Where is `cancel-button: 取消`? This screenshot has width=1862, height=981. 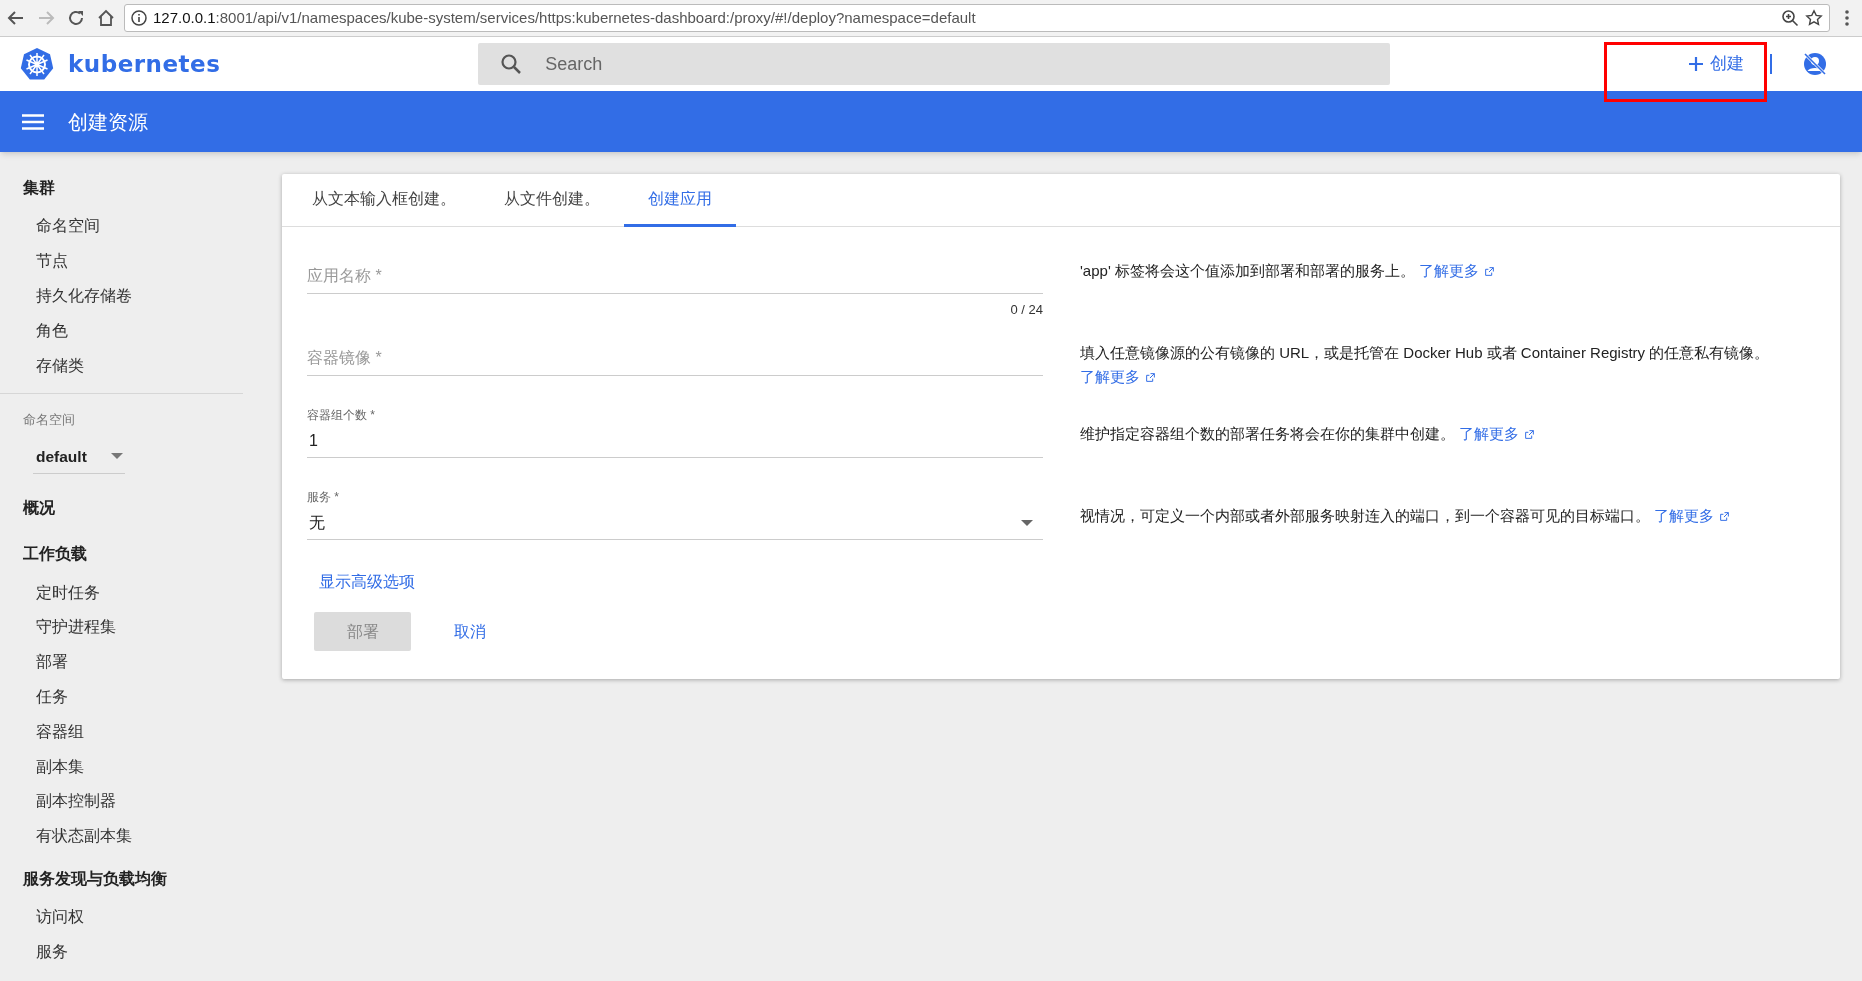
cancel-button: 取消 is located at coordinates (470, 631).